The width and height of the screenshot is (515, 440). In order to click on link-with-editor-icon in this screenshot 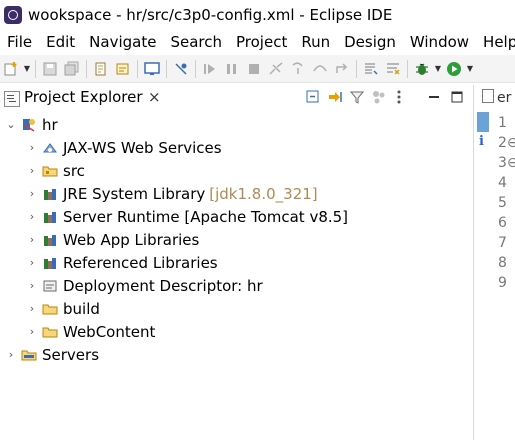, I will do `click(335, 97)`.